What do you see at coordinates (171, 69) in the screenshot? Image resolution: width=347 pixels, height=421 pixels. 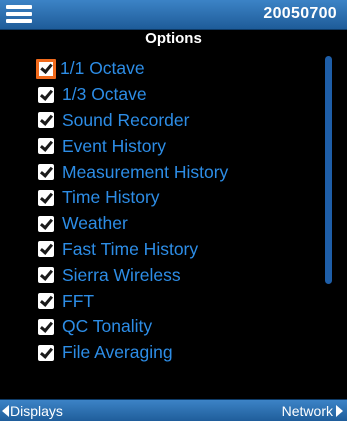 I see `option-item: 1/1 Octave` at bounding box center [171, 69].